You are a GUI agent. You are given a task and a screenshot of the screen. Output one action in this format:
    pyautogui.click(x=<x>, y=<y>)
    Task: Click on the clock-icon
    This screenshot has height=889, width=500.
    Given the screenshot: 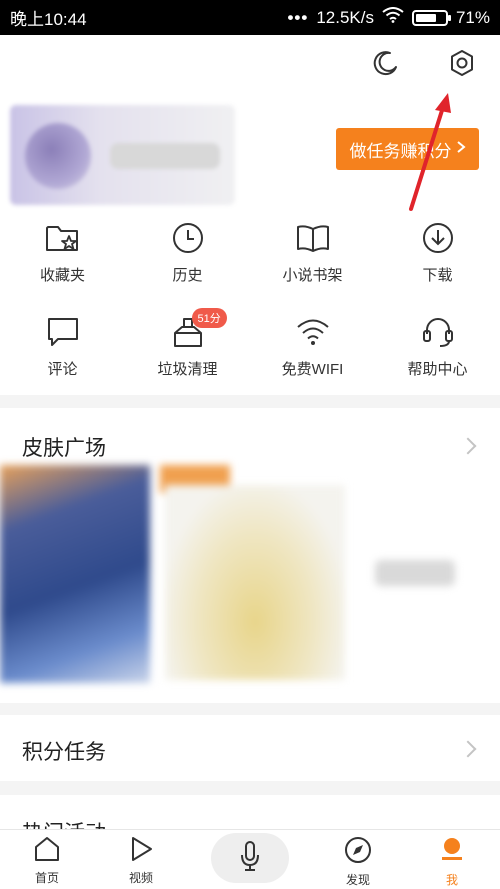 What is the action you would take?
    pyautogui.click(x=188, y=238)
    